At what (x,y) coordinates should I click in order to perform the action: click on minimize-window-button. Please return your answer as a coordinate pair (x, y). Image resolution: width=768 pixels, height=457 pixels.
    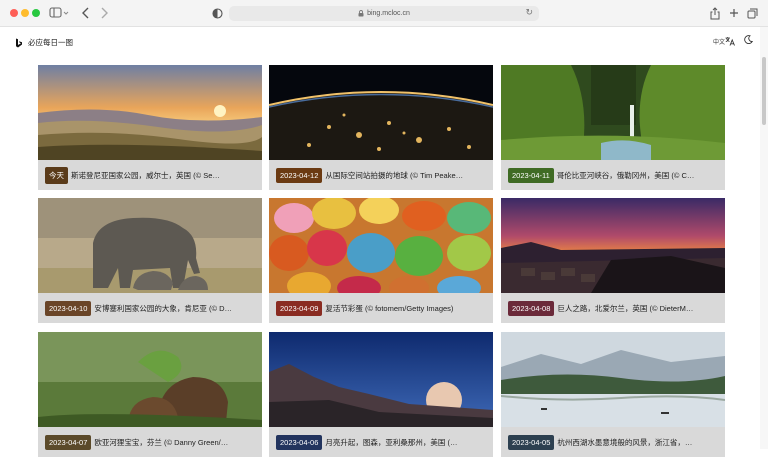
    Looking at the image, I should click on (25, 13).